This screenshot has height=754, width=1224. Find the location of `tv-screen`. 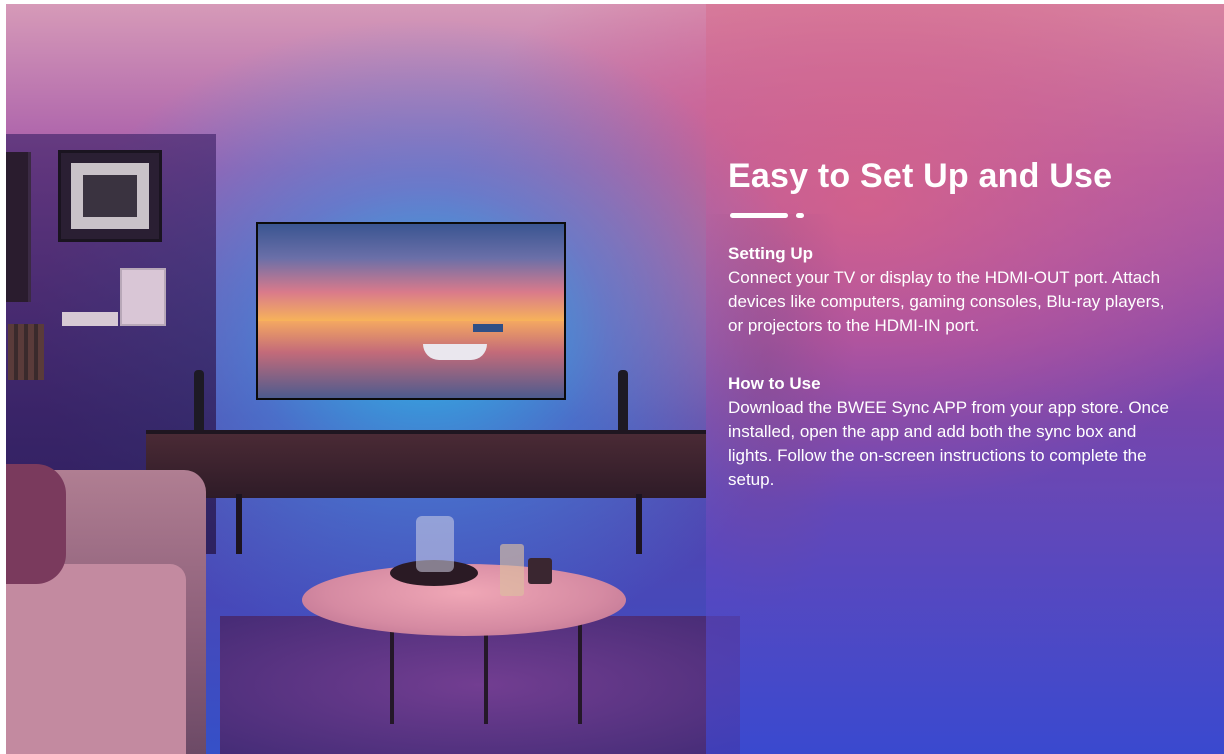

tv-screen is located at coordinates (411, 311).